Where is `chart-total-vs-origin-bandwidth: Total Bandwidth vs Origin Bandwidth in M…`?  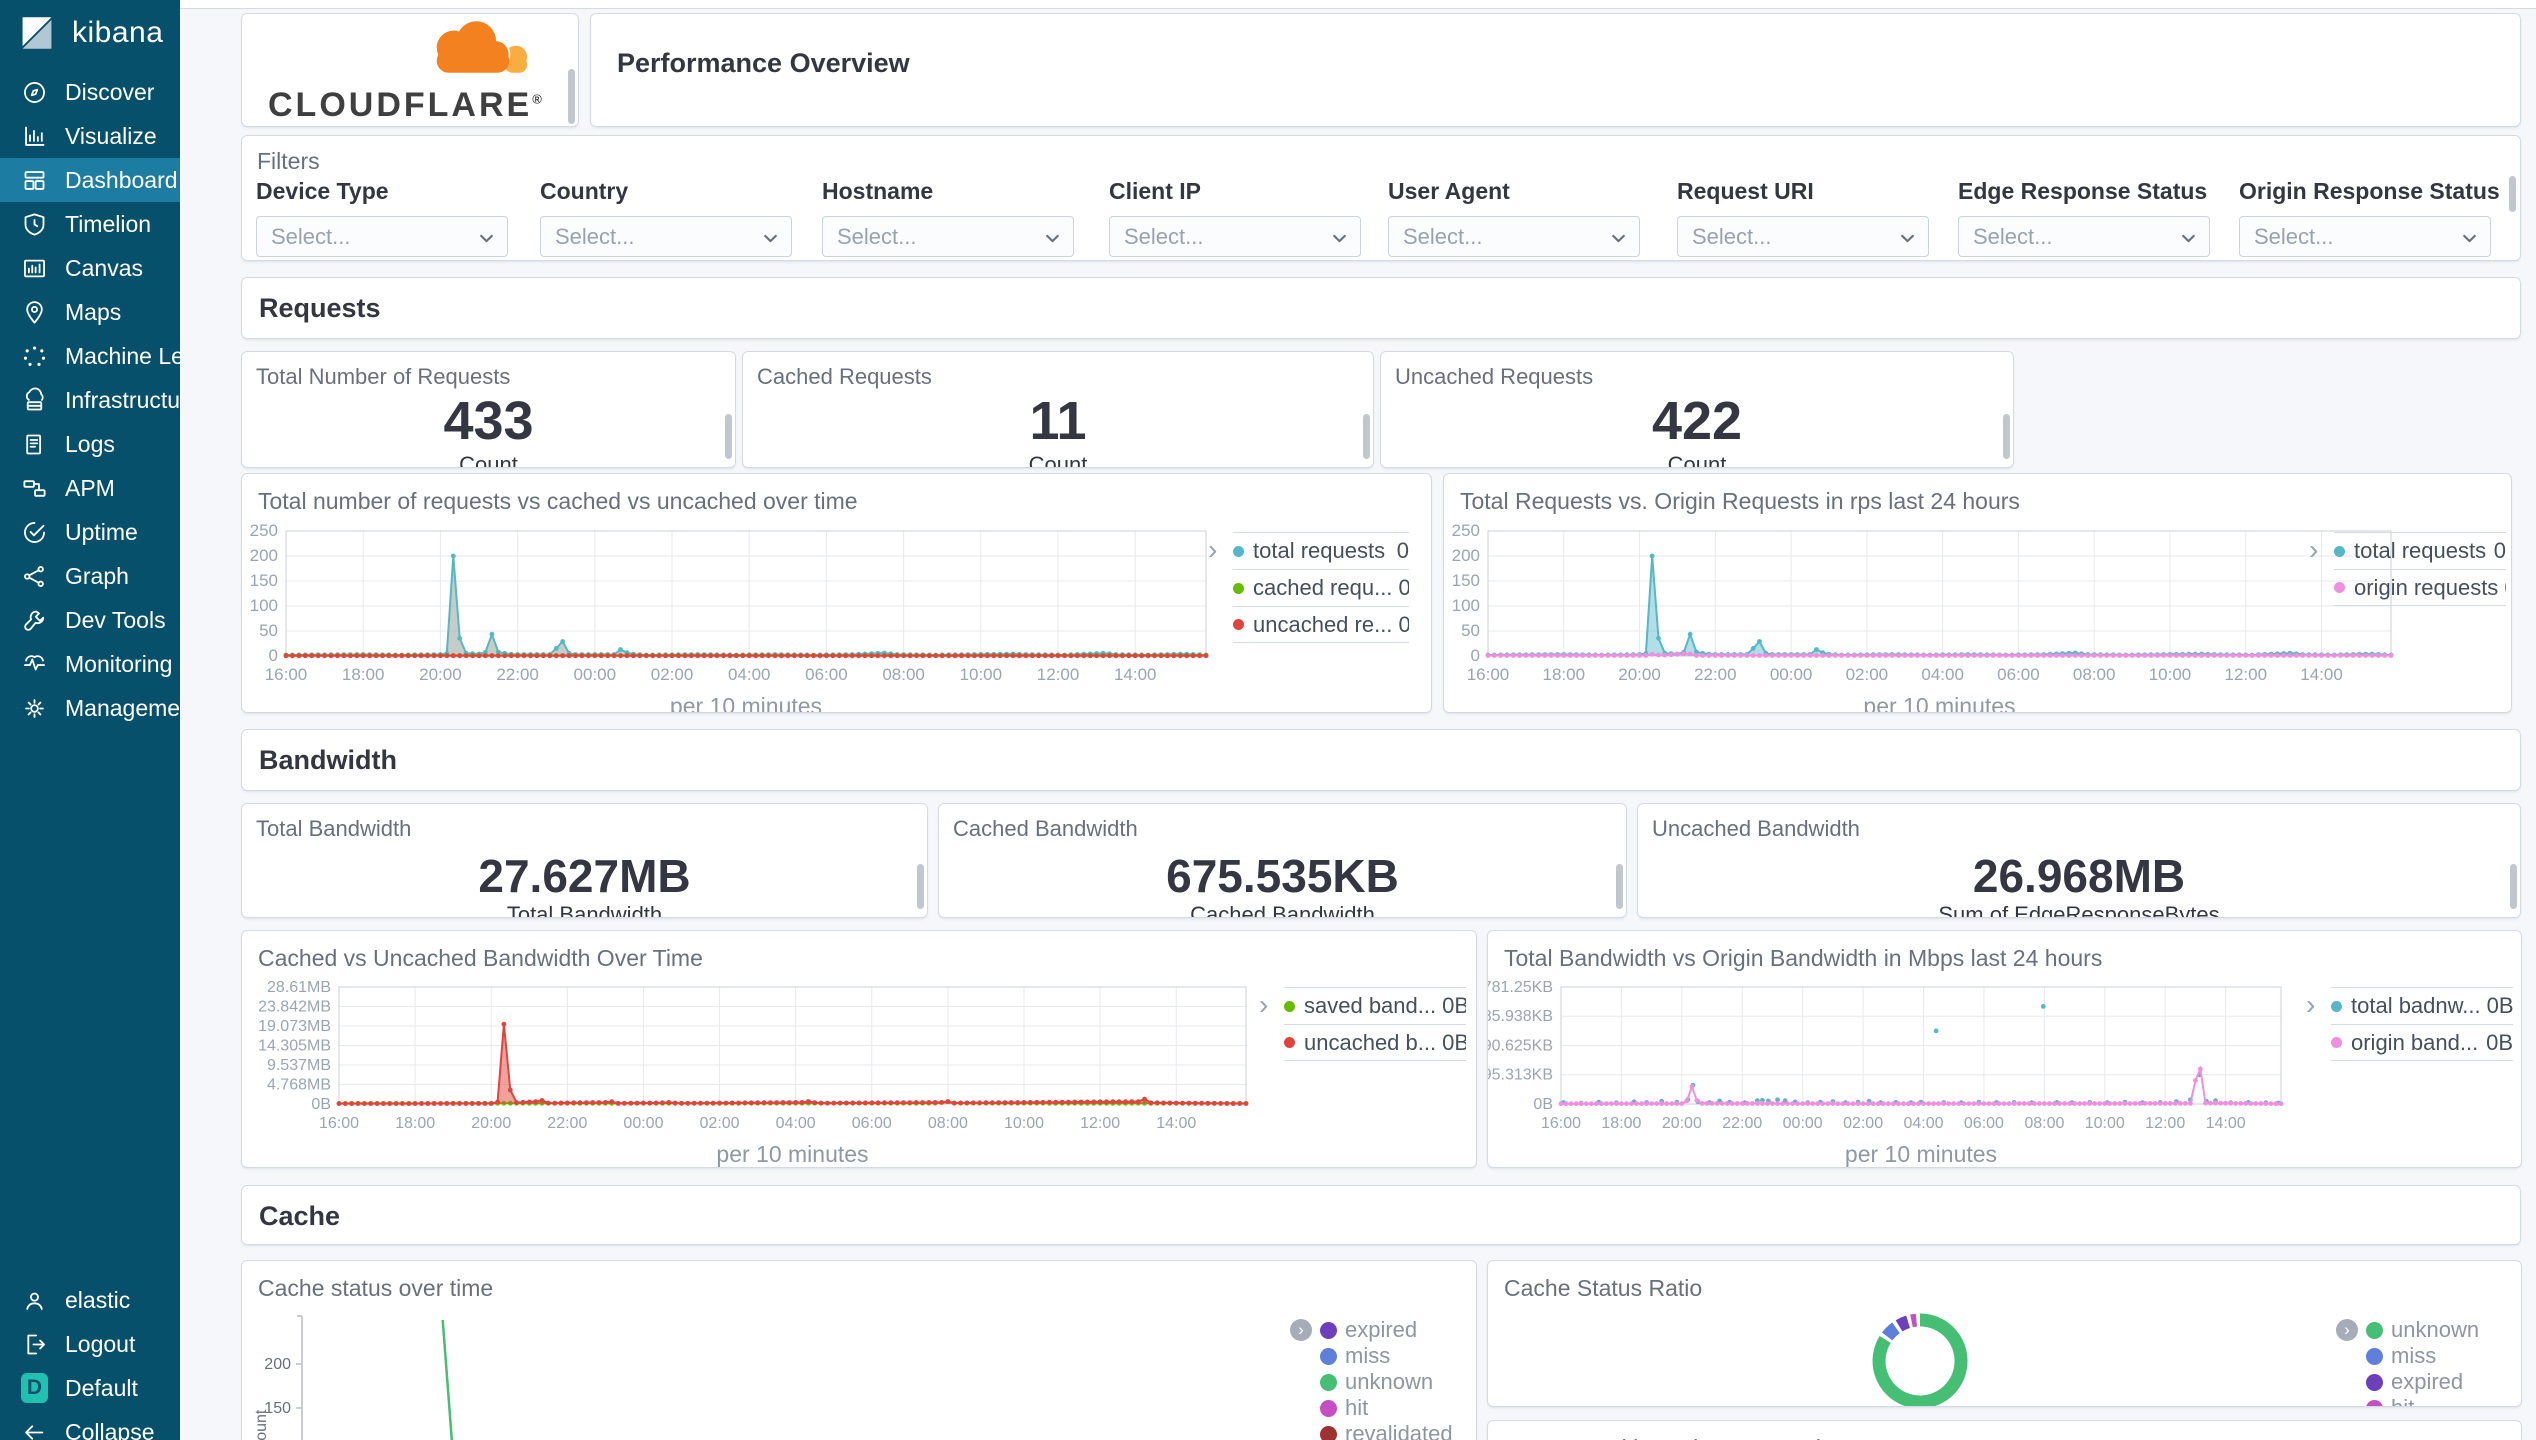 chart-total-vs-origin-bandwidth: Total Bandwidth vs Origin Bandwidth in M… is located at coordinates (2004, 1049).